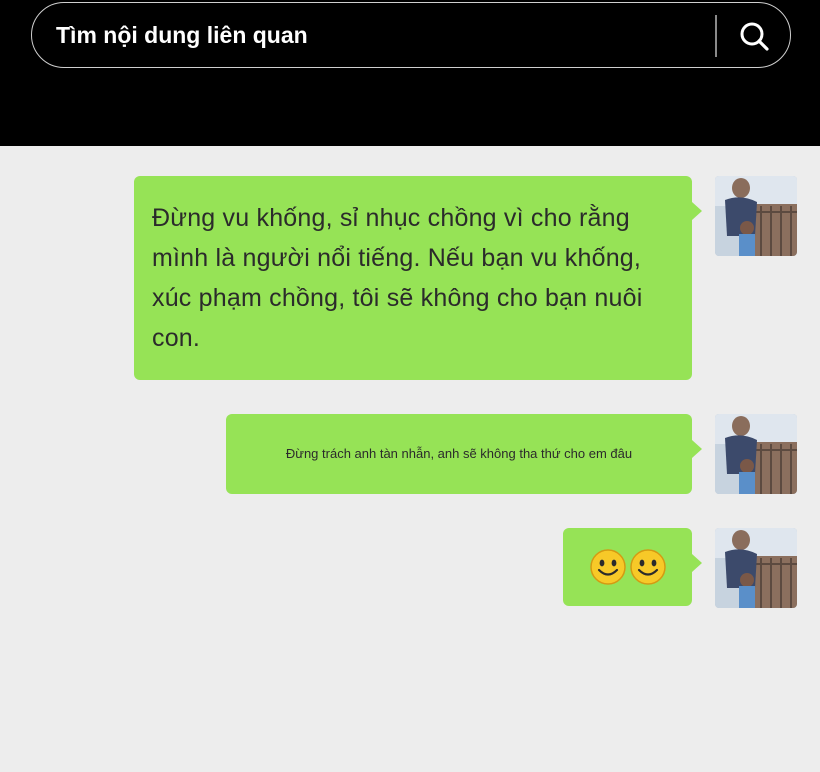 The width and height of the screenshot is (820, 772). I want to click on message-bubble, so click(632, 567).